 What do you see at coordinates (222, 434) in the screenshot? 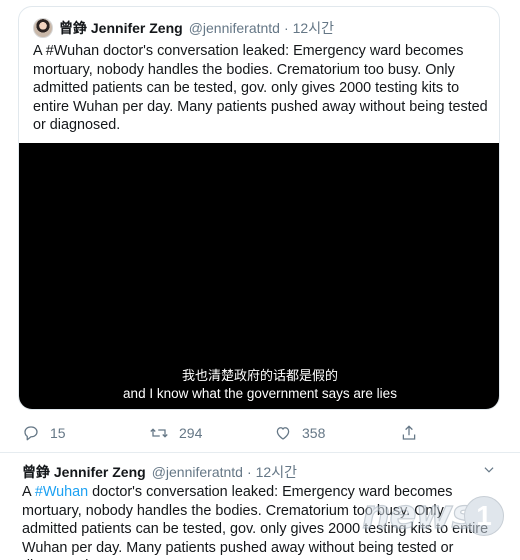
I see `tweet-actions: 15 294 358` at bounding box center [222, 434].